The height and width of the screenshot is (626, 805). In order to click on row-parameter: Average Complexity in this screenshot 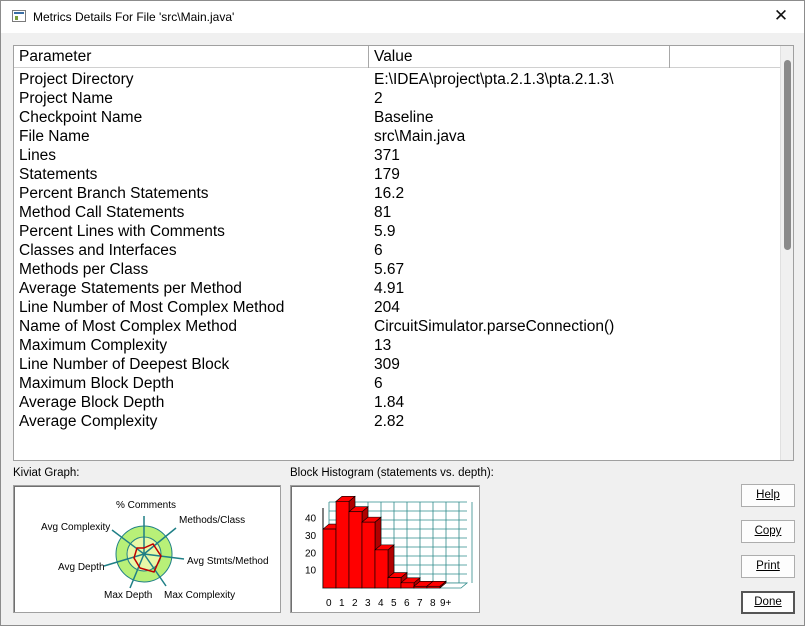, I will do `click(88, 421)`.